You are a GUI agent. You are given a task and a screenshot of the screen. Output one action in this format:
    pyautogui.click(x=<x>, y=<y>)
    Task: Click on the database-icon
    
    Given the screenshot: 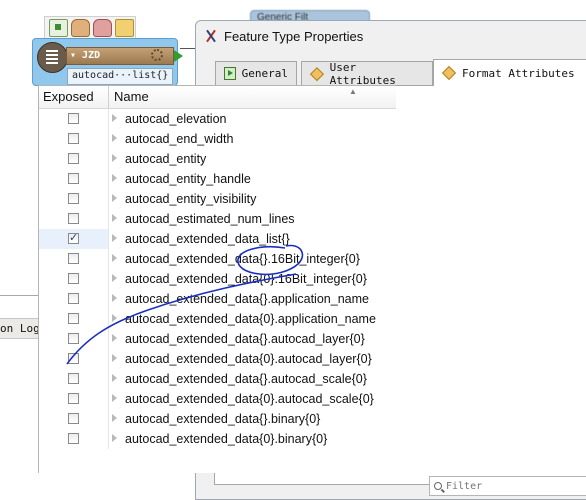 What is the action you would take?
    pyautogui.click(x=80, y=27)
    